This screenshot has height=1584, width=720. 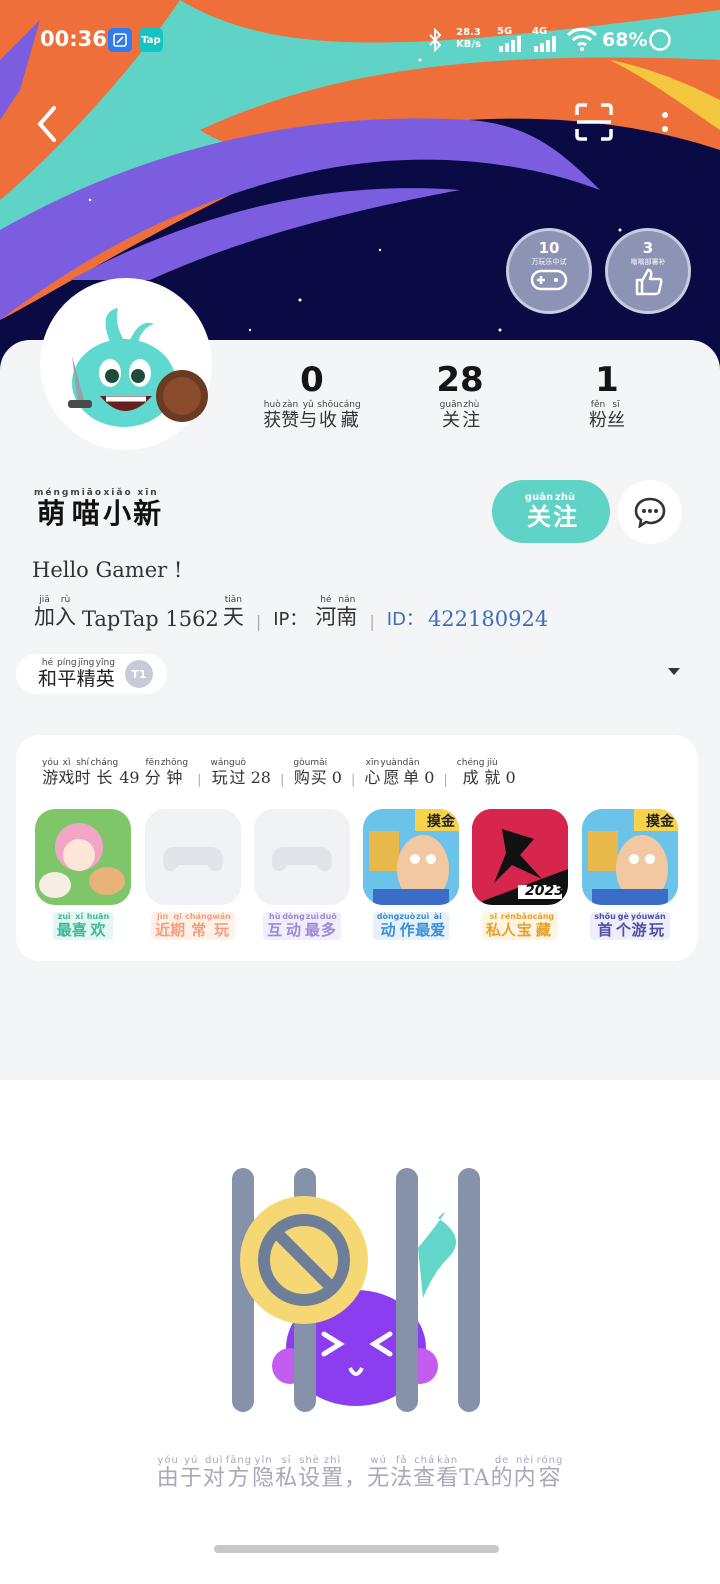 I want to click on stat-likes: 0 获huò赞zàn与yǔ收shōu藏cáng, so click(x=312, y=396).